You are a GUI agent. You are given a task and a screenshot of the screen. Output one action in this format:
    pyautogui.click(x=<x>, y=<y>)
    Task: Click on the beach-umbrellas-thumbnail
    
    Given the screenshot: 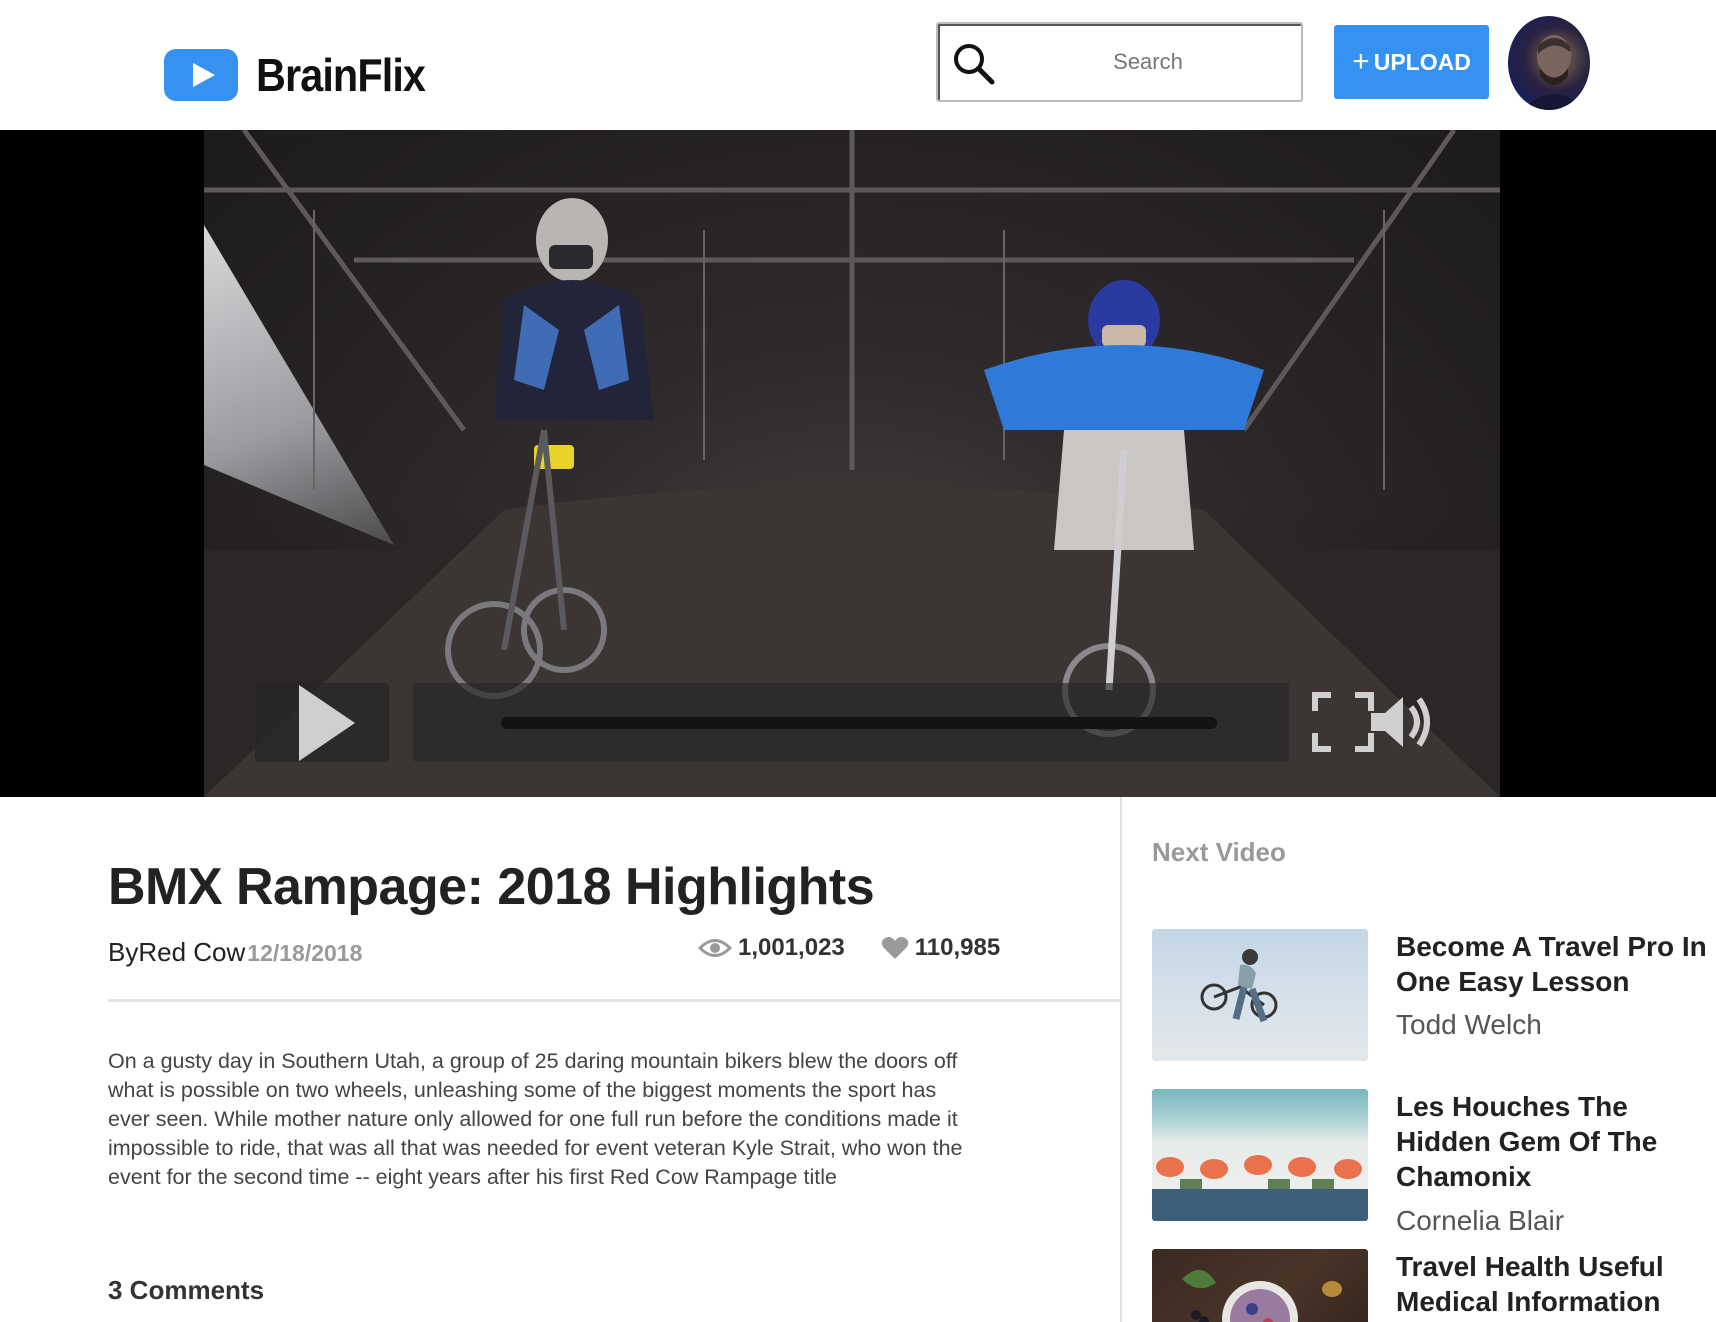 What is the action you would take?
    pyautogui.click(x=1260, y=1188)
    